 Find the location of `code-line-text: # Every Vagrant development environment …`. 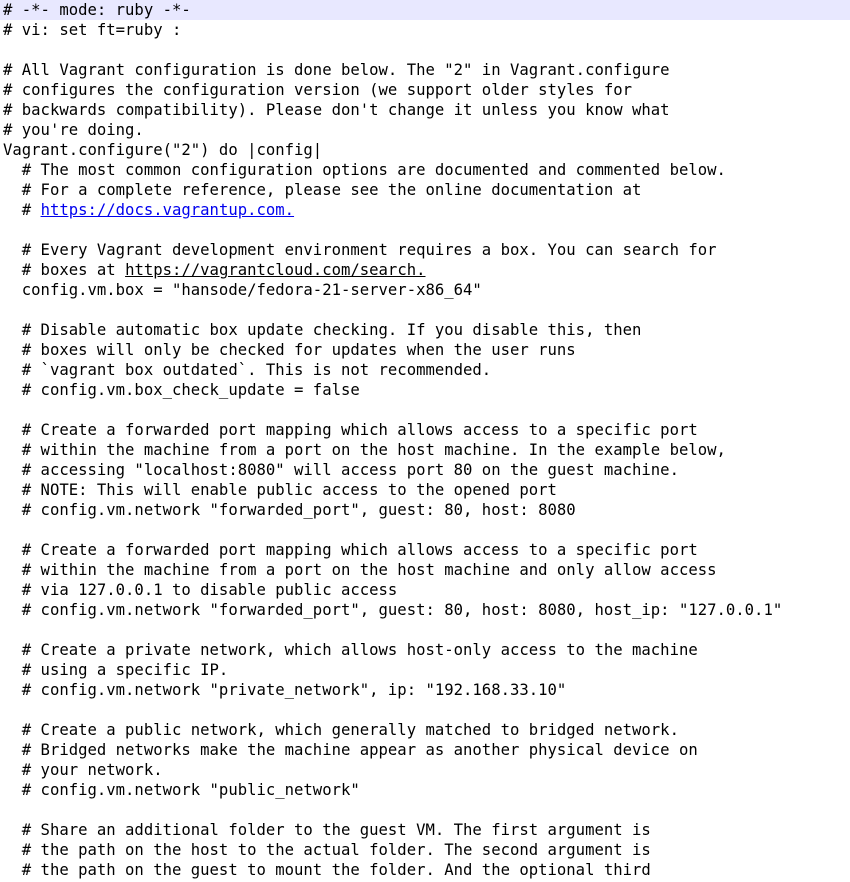

code-line-text: # Every Vagrant development environment … is located at coordinates (360, 250).